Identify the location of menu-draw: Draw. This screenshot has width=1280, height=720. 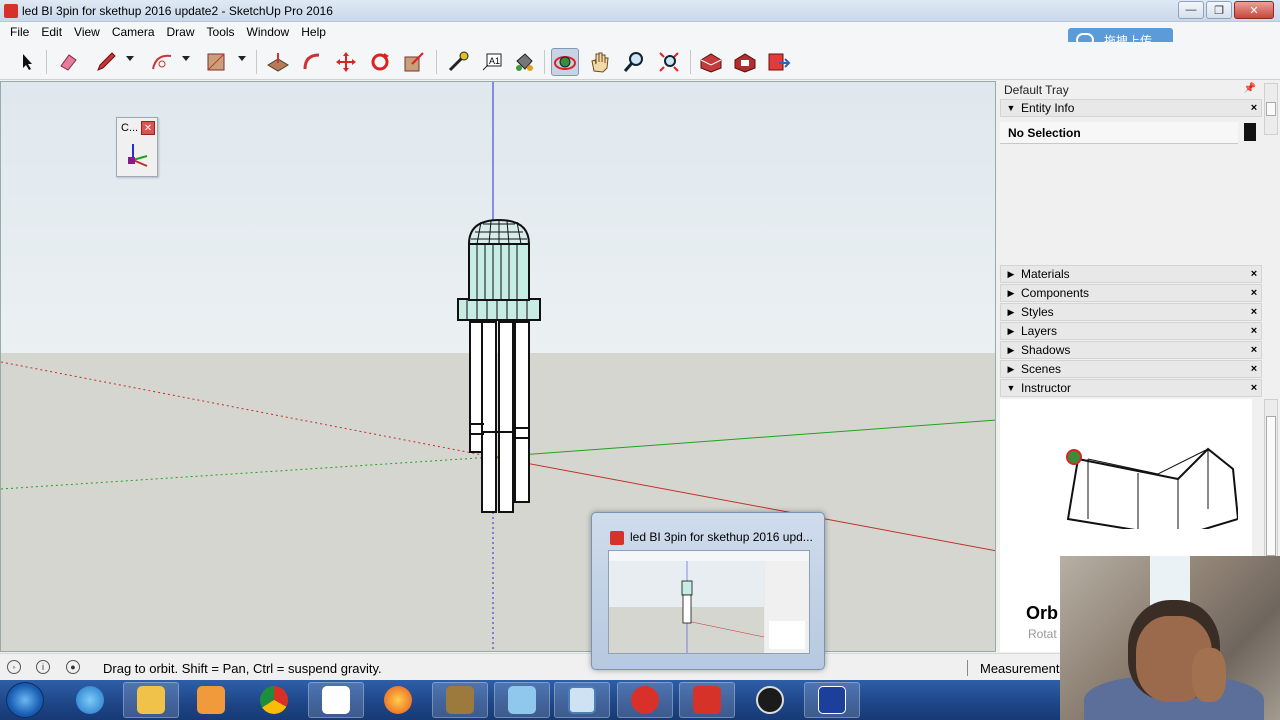
(181, 32).